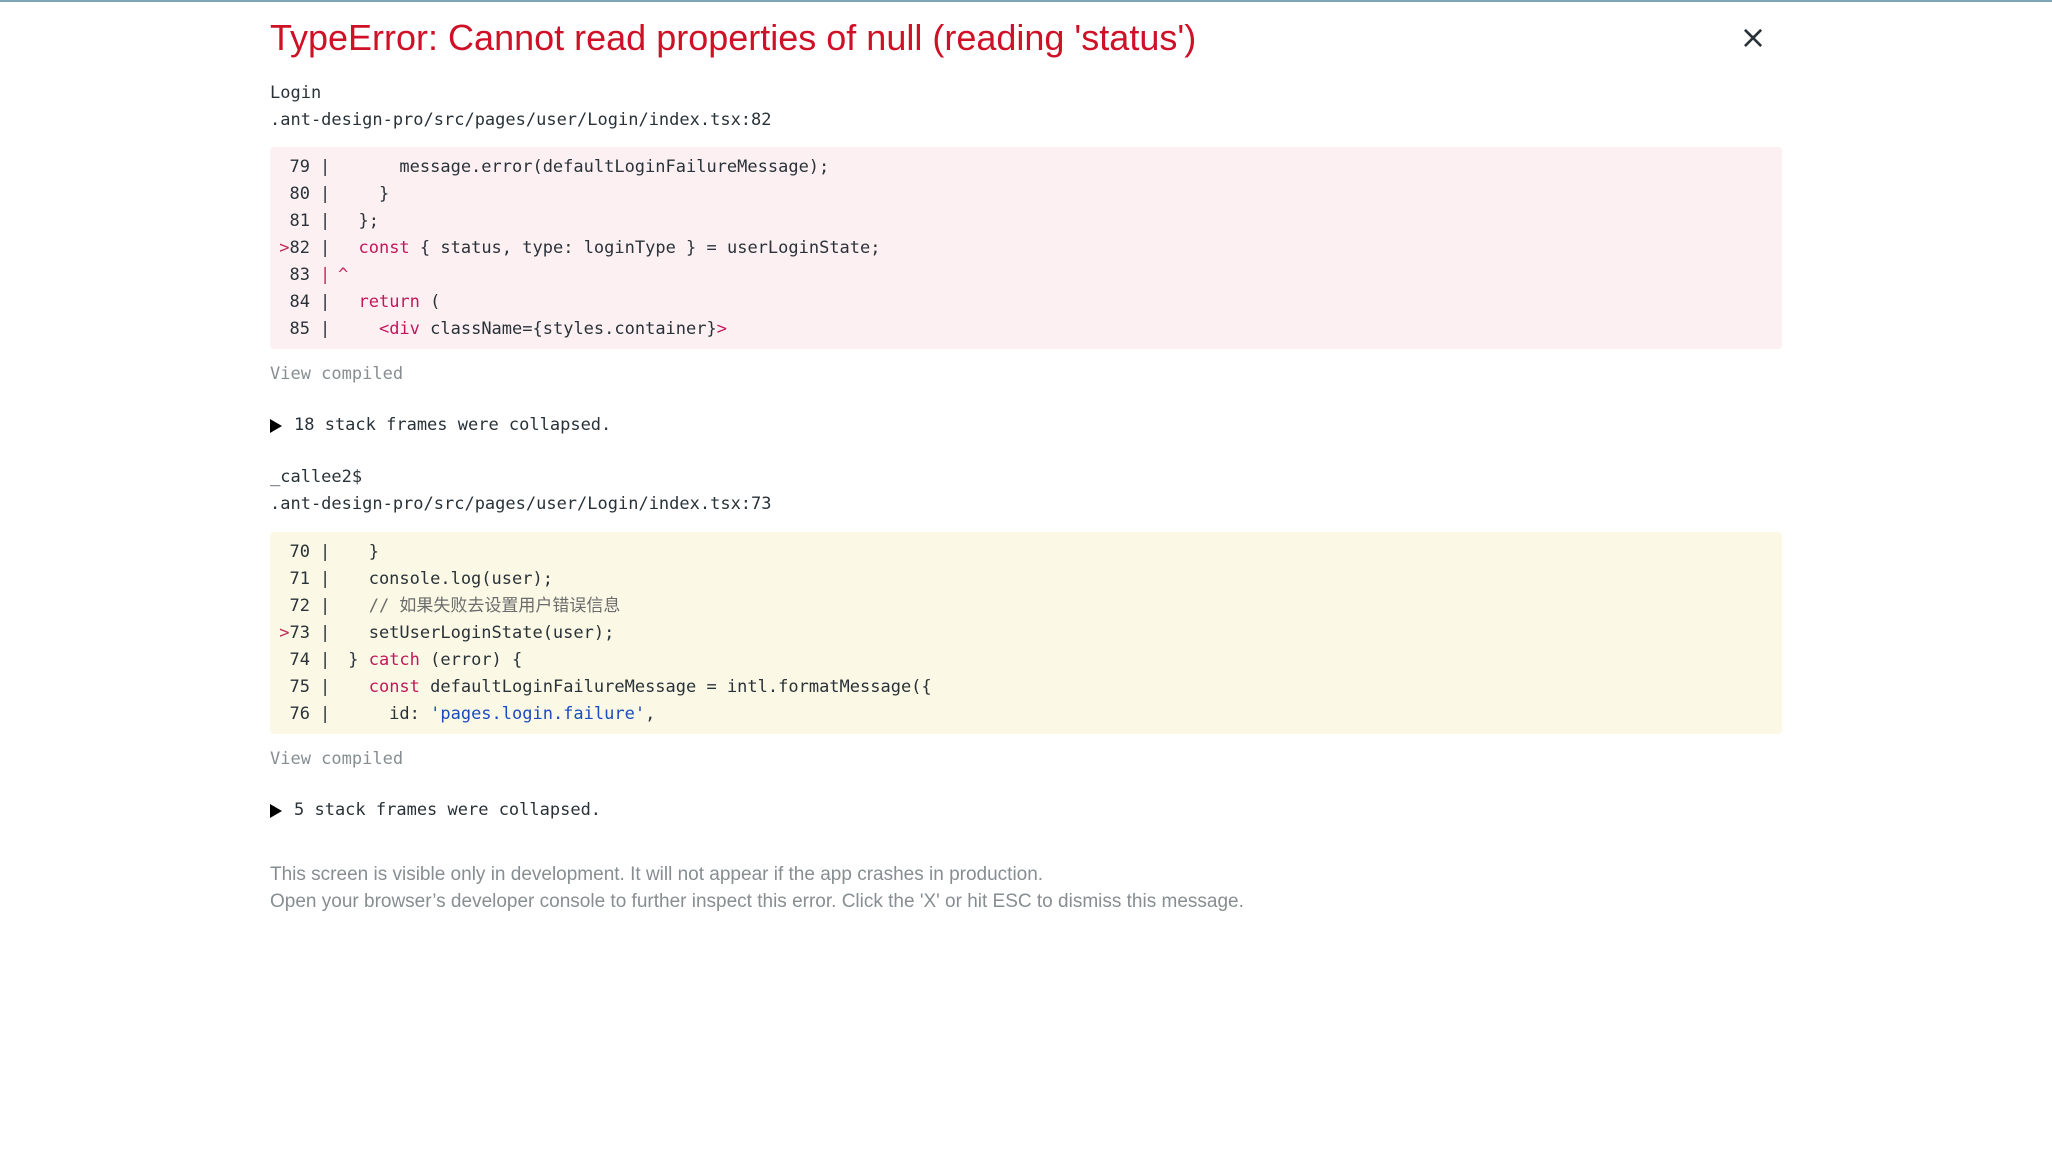  Describe the element at coordinates (430, 302) in the screenshot. I see `code-token: (` at that location.